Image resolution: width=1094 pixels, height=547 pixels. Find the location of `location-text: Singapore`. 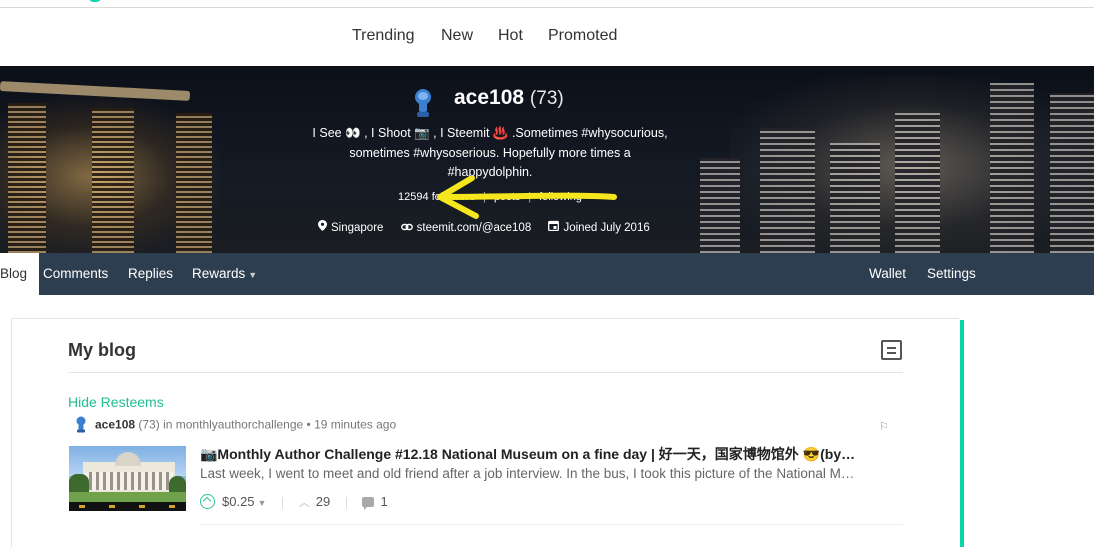

location-text: Singapore is located at coordinates (357, 228).